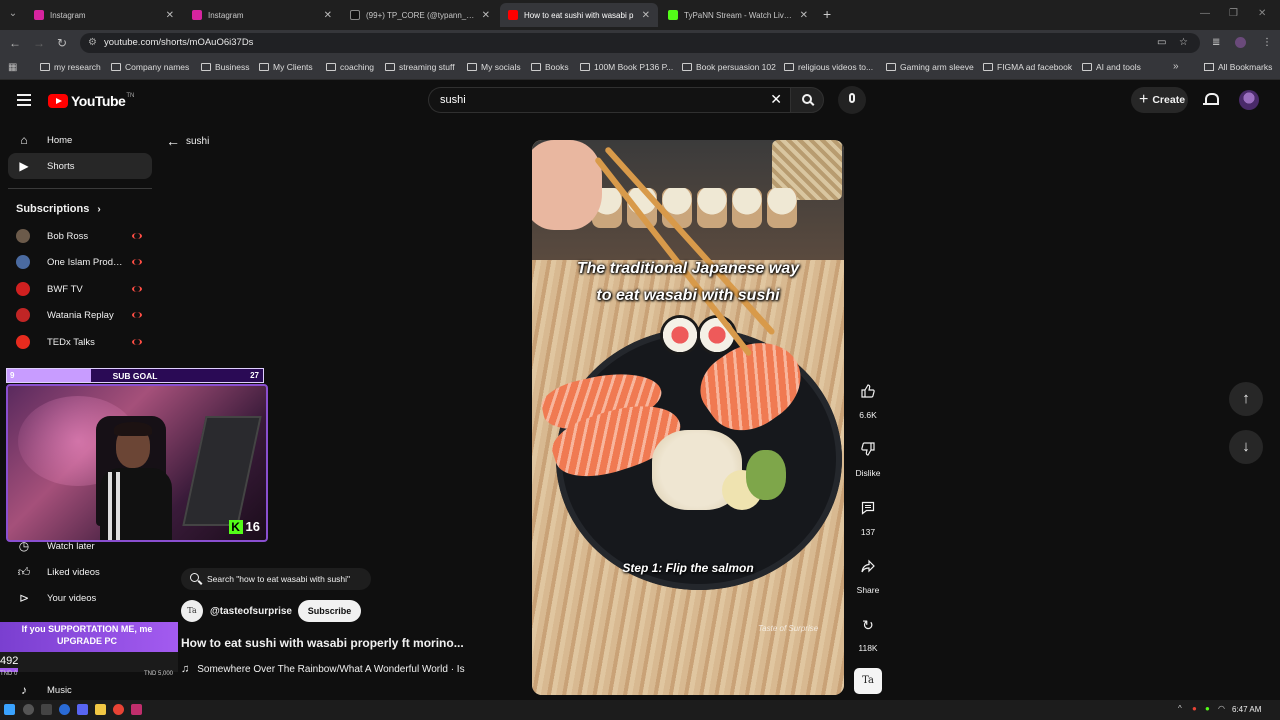  What do you see at coordinates (12, 67) in the screenshot?
I see `apps-grid-icon: ▦` at bounding box center [12, 67].